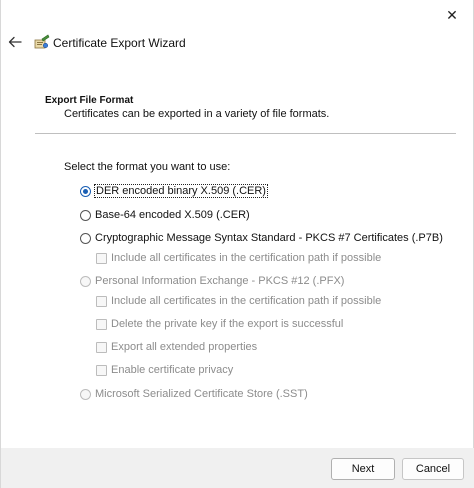  Describe the element at coordinates (245, 133) in the screenshot. I see `header-divider` at that location.